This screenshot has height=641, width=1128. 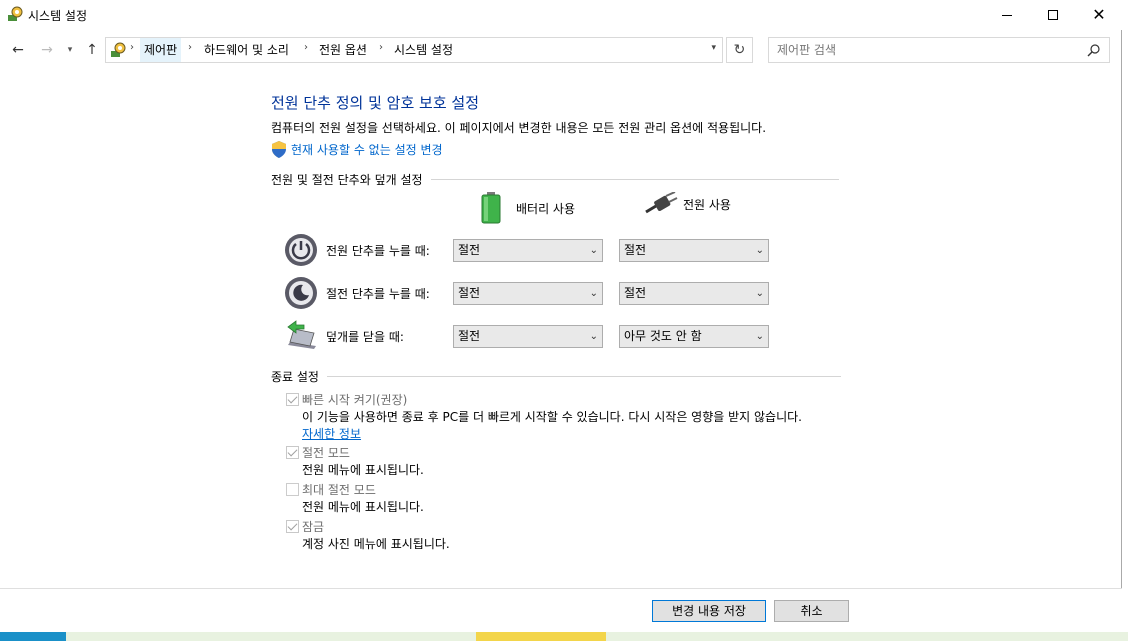 I want to click on search-icon, so click(x=1093, y=50).